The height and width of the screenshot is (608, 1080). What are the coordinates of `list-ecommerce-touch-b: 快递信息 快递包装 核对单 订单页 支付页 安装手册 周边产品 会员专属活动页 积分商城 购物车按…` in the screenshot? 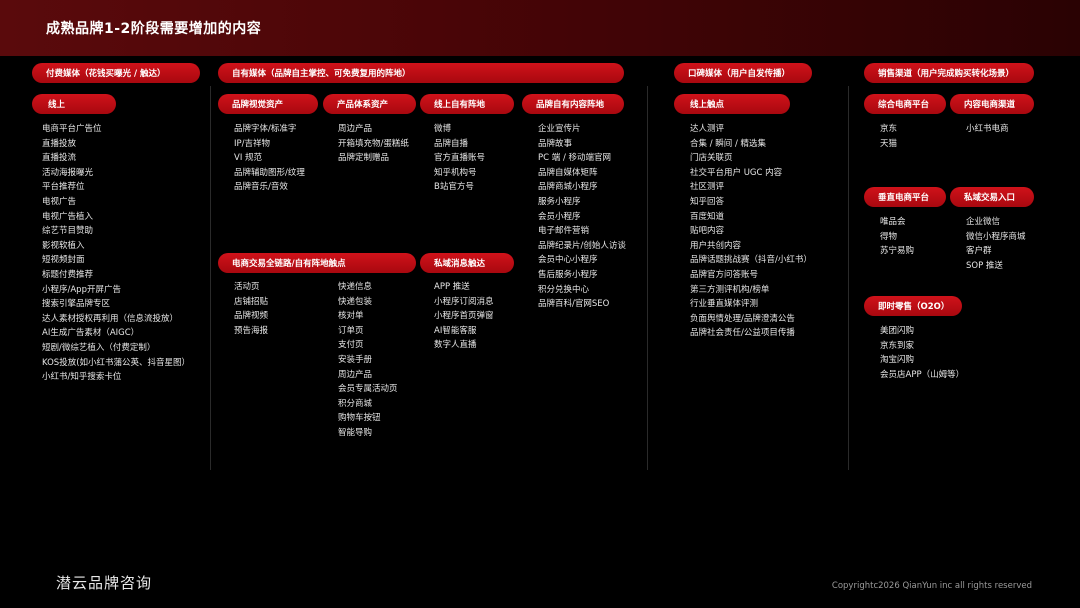 It's located at (368, 360).